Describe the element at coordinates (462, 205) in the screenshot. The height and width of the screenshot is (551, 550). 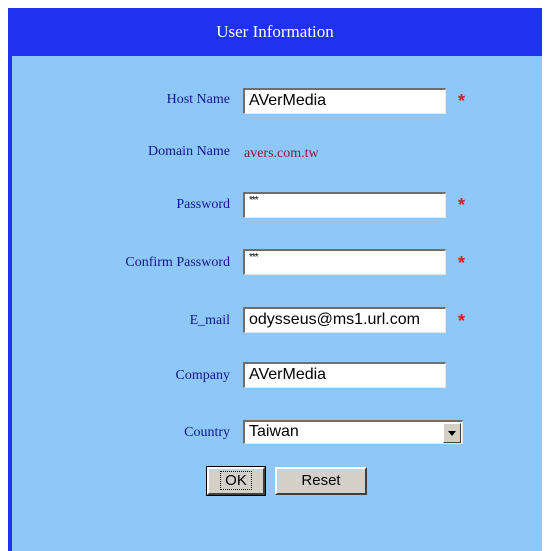
I see `password-required-marker: *` at that location.